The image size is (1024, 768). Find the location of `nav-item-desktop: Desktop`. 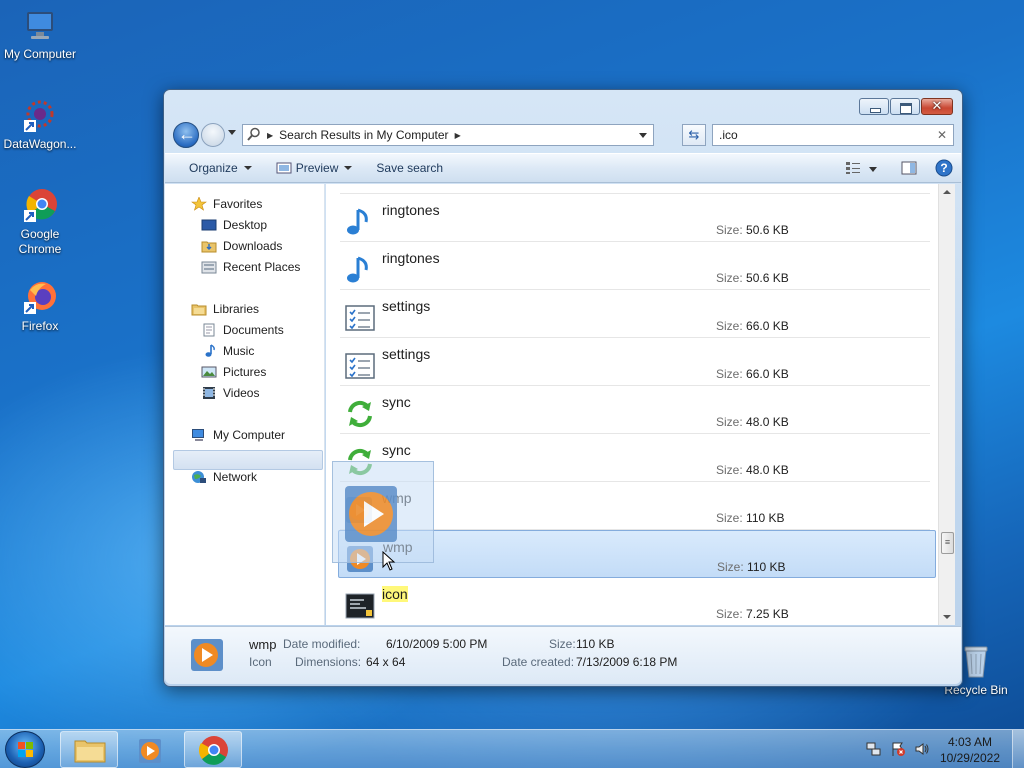

nav-item-desktop: Desktop is located at coordinates (234, 225).